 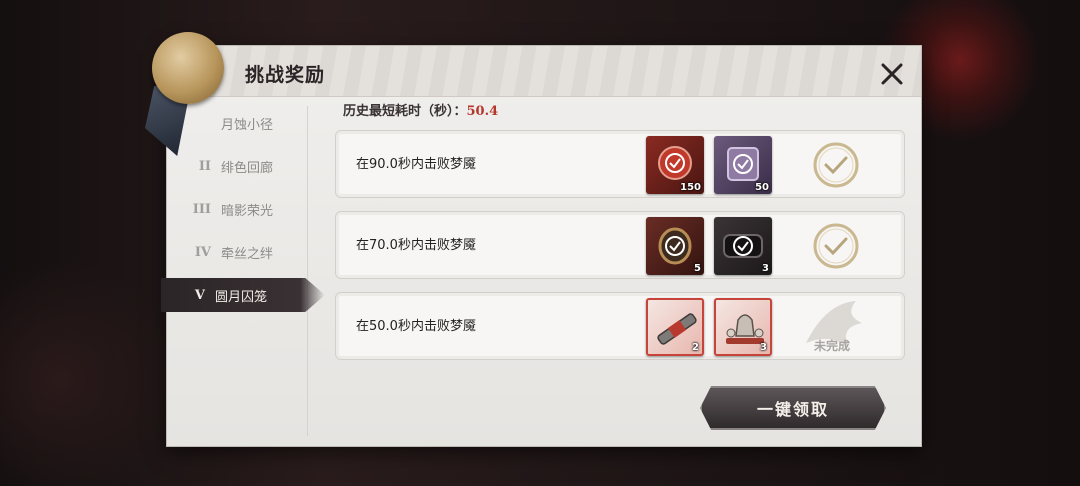 I want to click on reward-item: 150, so click(x=675, y=165).